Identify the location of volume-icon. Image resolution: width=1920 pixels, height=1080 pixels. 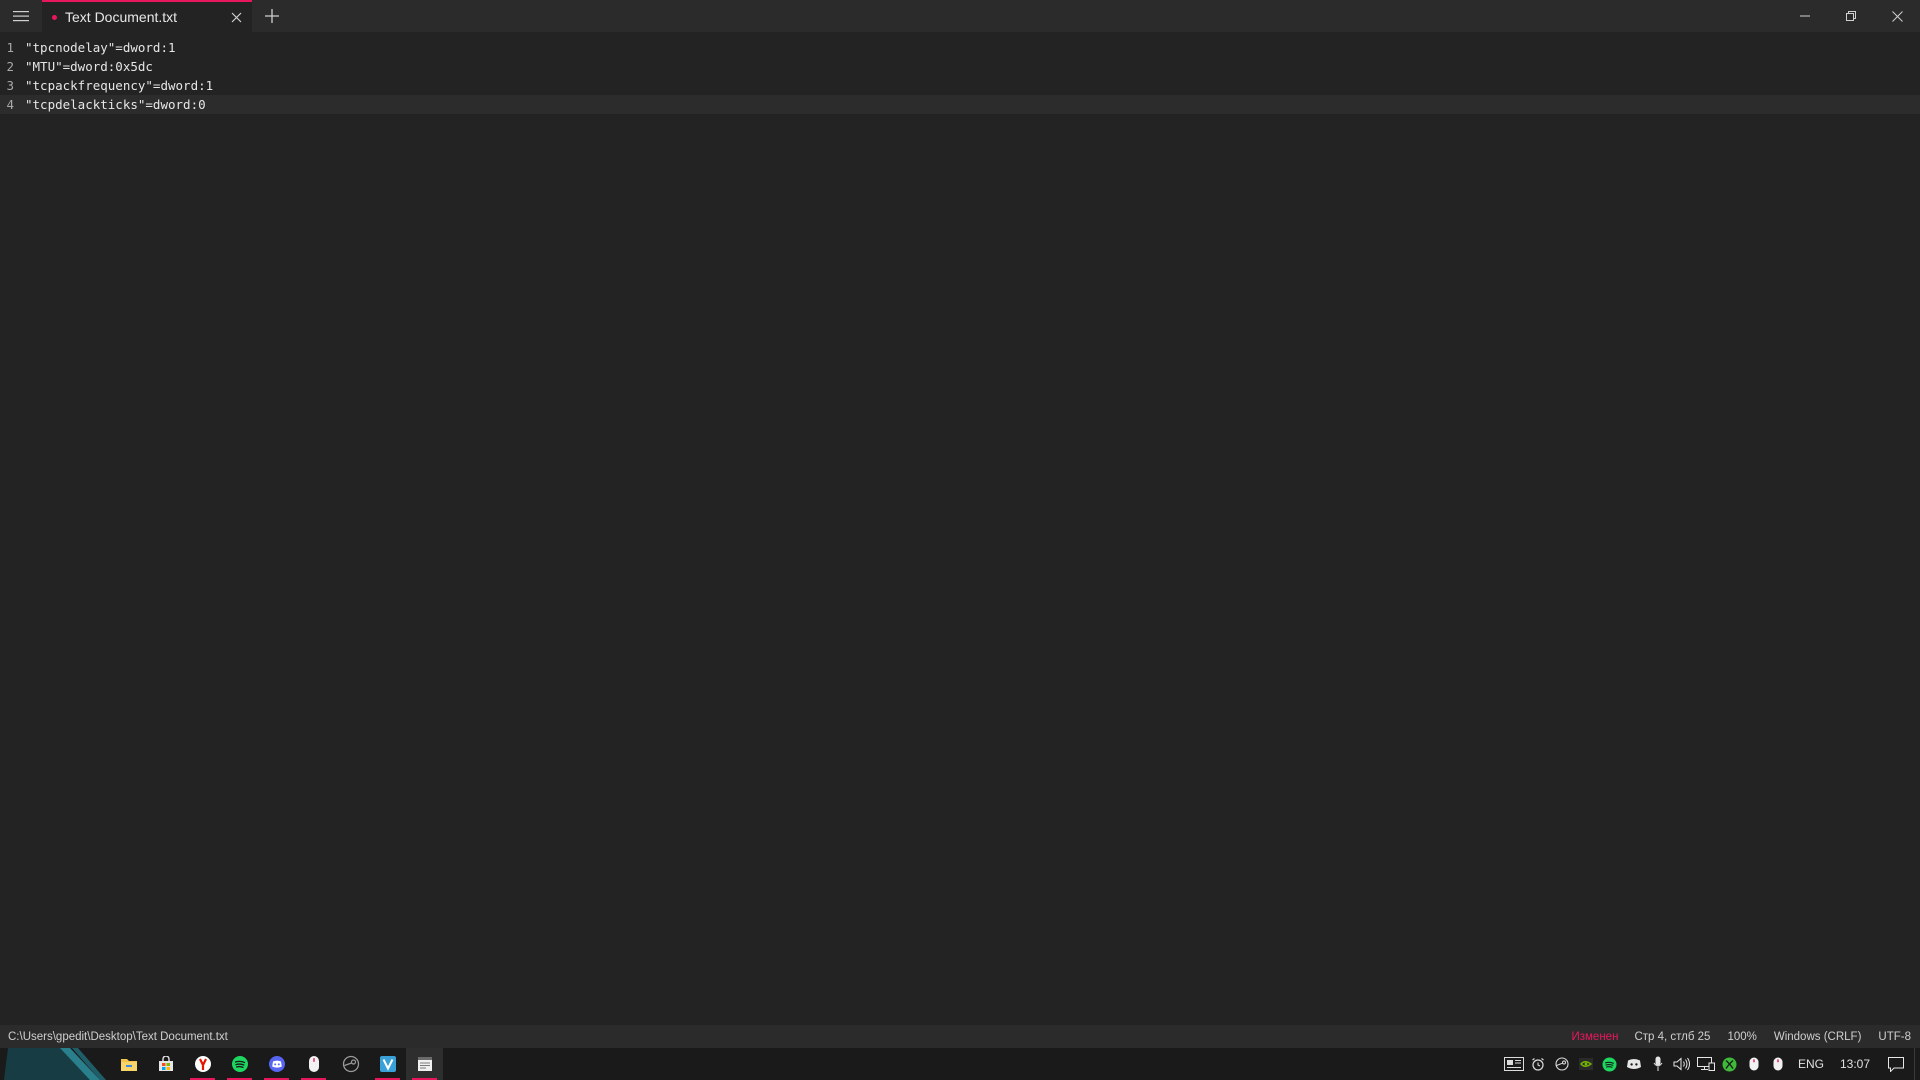
(1681, 1064).